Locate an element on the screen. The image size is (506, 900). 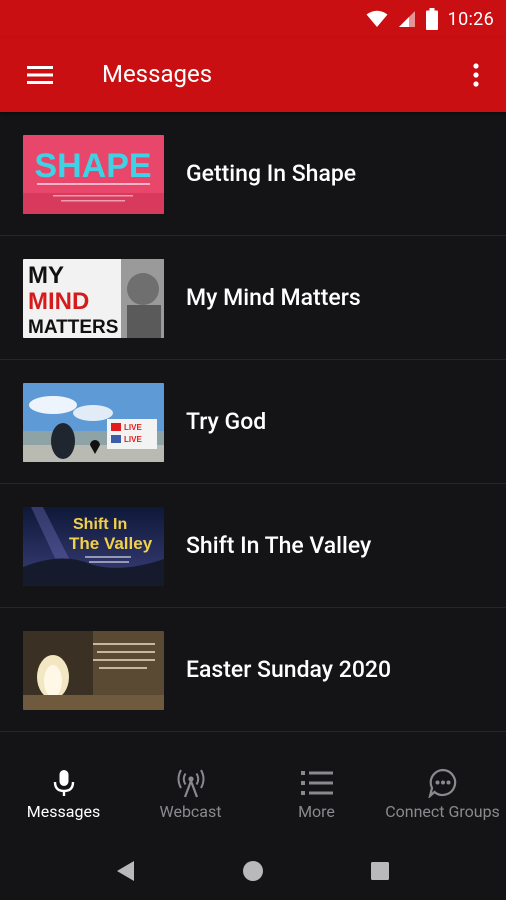
svg-text: MIND is located at coordinates (58, 301).